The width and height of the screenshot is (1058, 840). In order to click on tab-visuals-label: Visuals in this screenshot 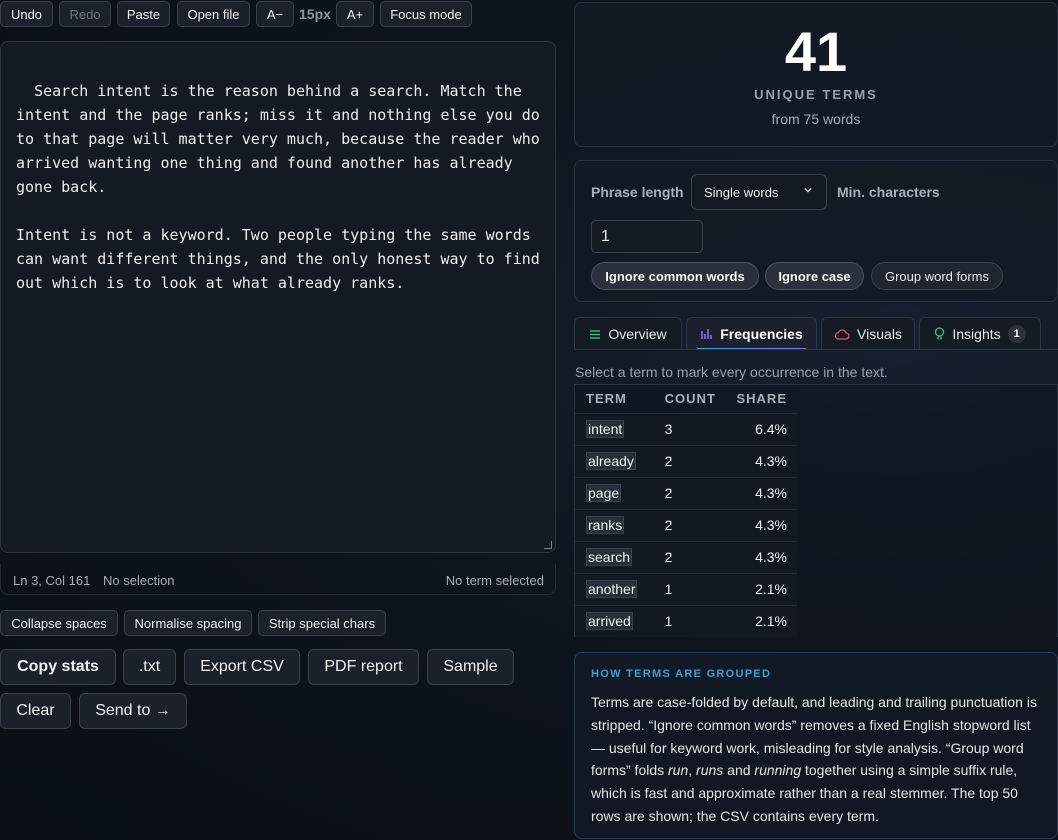, I will do `click(879, 334)`.